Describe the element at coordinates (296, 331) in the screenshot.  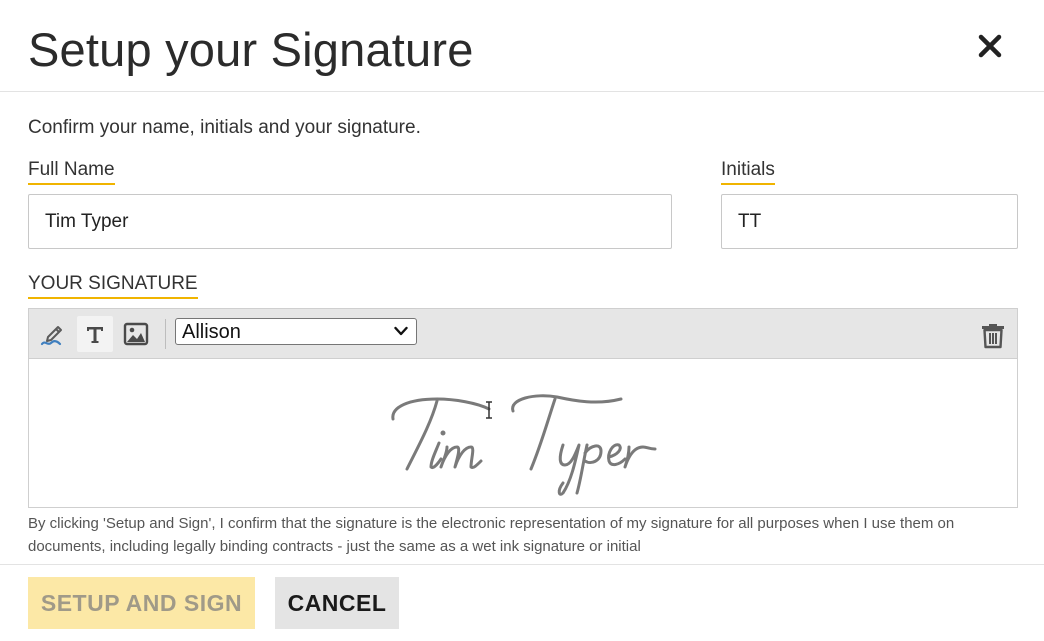
I see `font-select: Allison` at that location.